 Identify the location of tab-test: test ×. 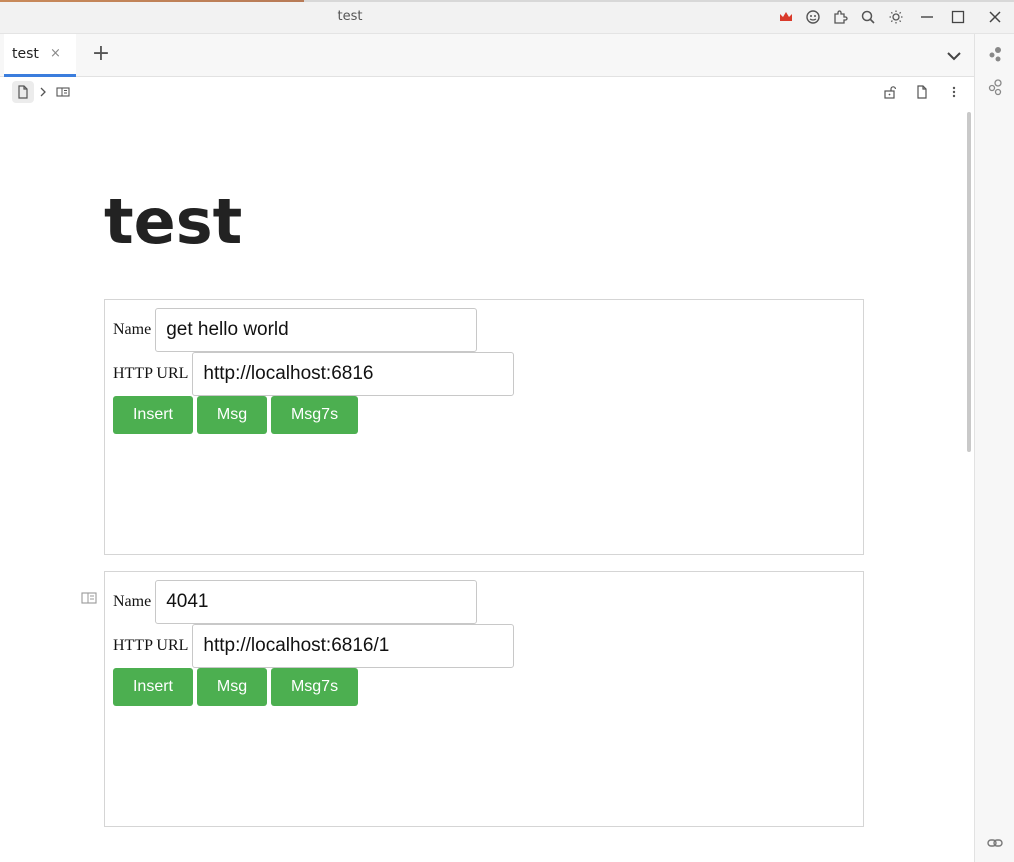
(40, 55).